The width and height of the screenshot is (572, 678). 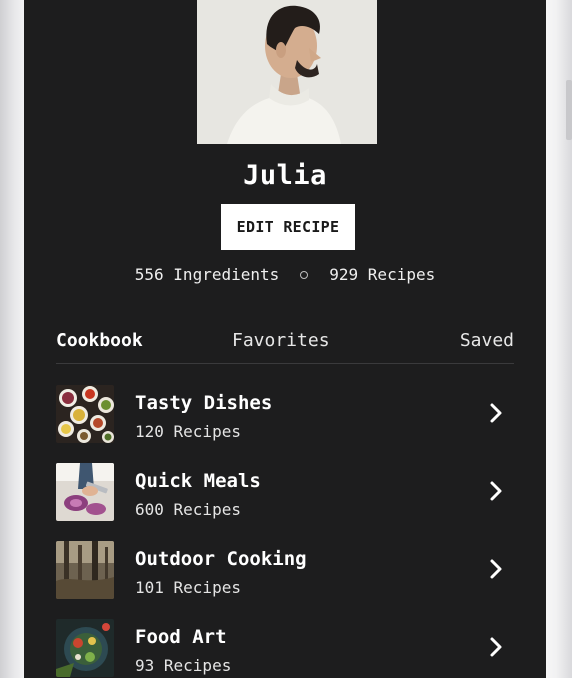 What do you see at coordinates (559, 339) in the screenshot?
I see `device-bezel-right` at bounding box center [559, 339].